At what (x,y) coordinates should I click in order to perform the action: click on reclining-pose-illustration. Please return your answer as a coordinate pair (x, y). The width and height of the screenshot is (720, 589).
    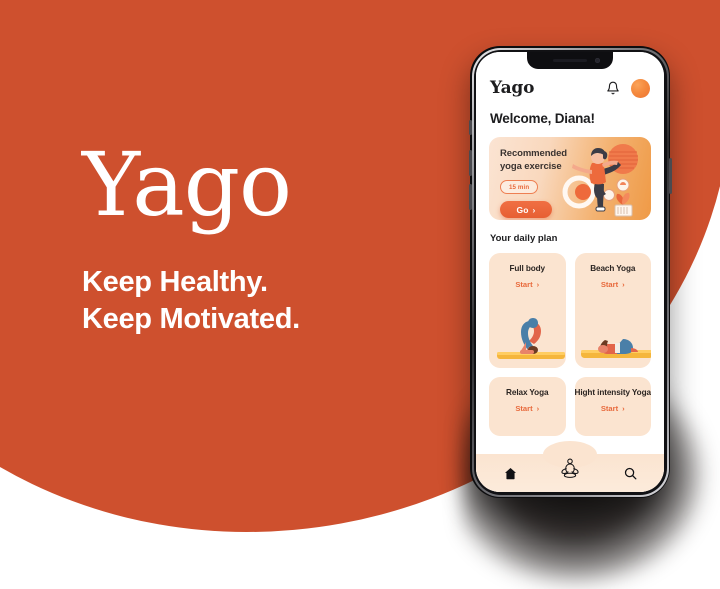
    Looking at the image, I should click on (615, 348).